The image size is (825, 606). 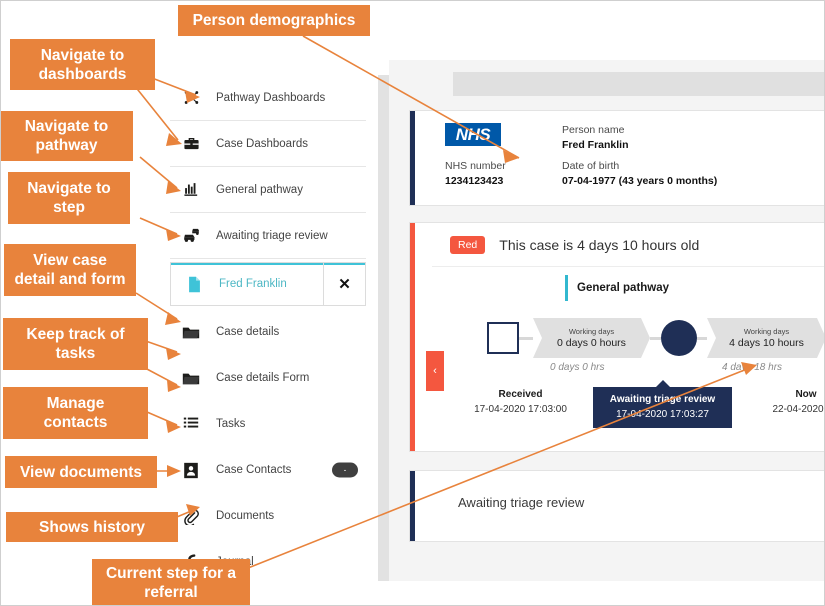 What do you see at coordinates (345, 470) in the screenshot?
I see `case-contacts-count-badge: -` at bounding box center [345, 470].